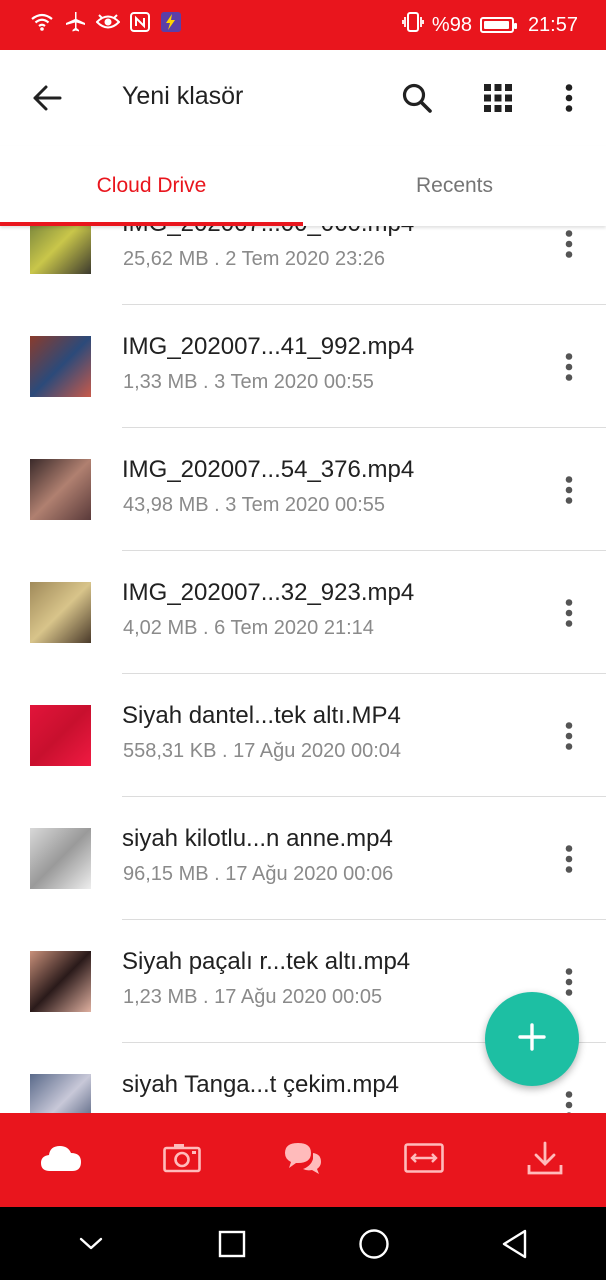  I want to click on vibrate-icon, so click(413, 25).